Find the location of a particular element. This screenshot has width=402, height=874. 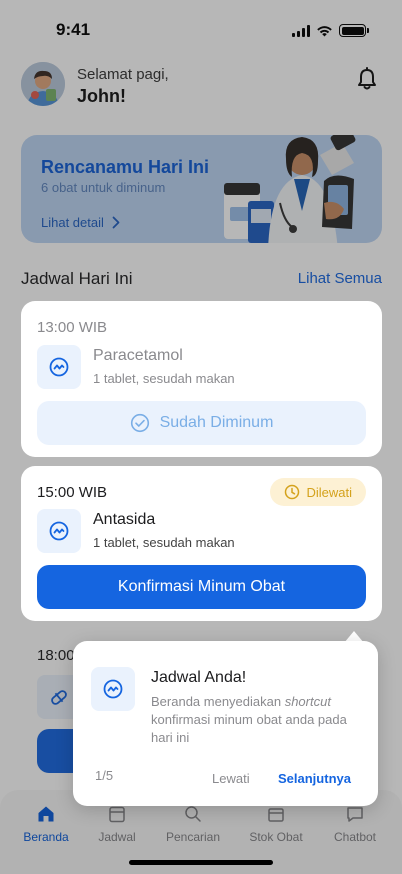

plan-subtitle: 6 obat untuk diminum is located at coordinates (103, 187).